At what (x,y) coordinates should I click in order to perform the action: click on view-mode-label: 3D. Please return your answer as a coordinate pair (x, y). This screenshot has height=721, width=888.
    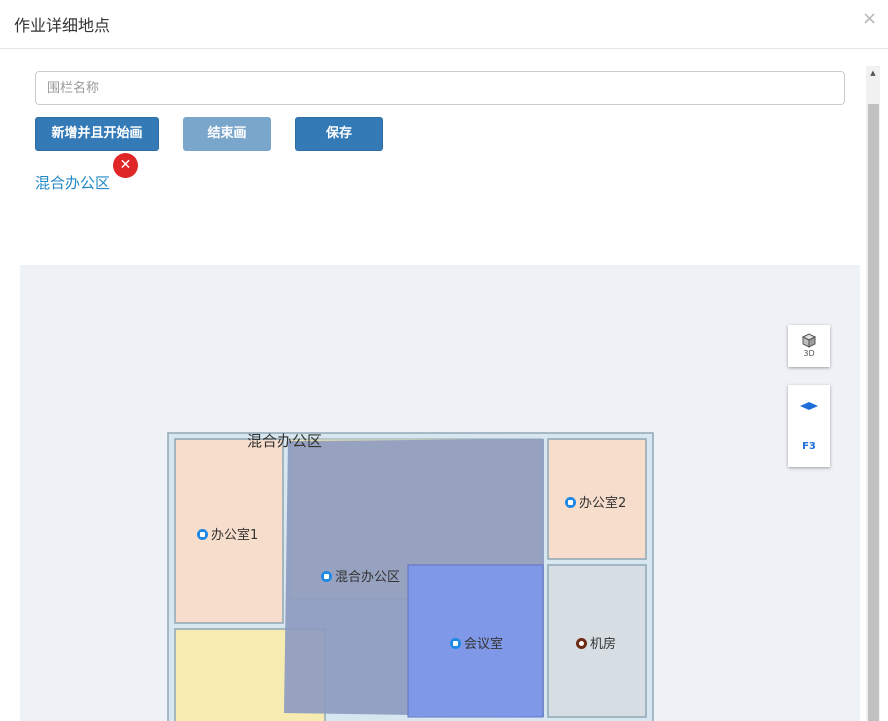
    Looking at the image, I should click on (809, 353).